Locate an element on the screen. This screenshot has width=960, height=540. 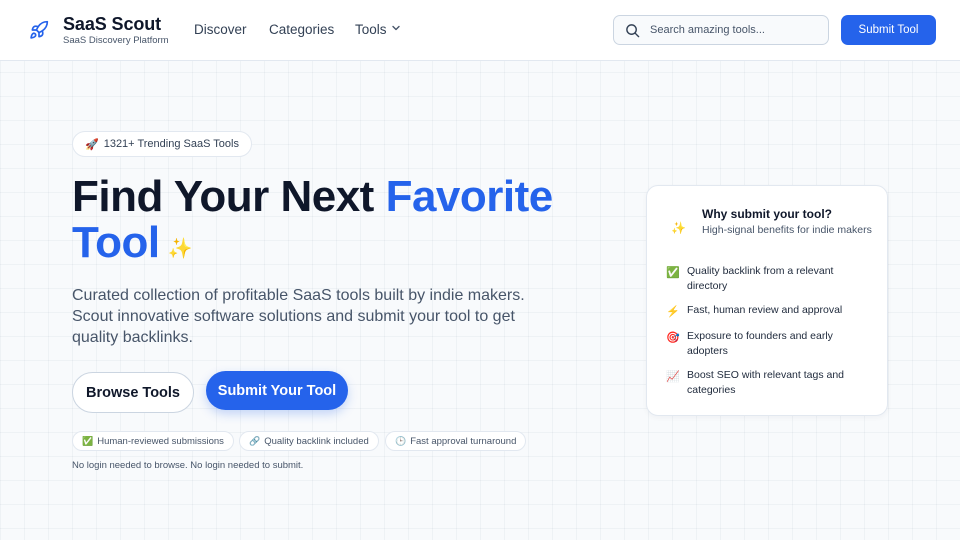
chip-human-reviewed: ✅ Human-reviewed submissions is located at coordinates (153, 441).